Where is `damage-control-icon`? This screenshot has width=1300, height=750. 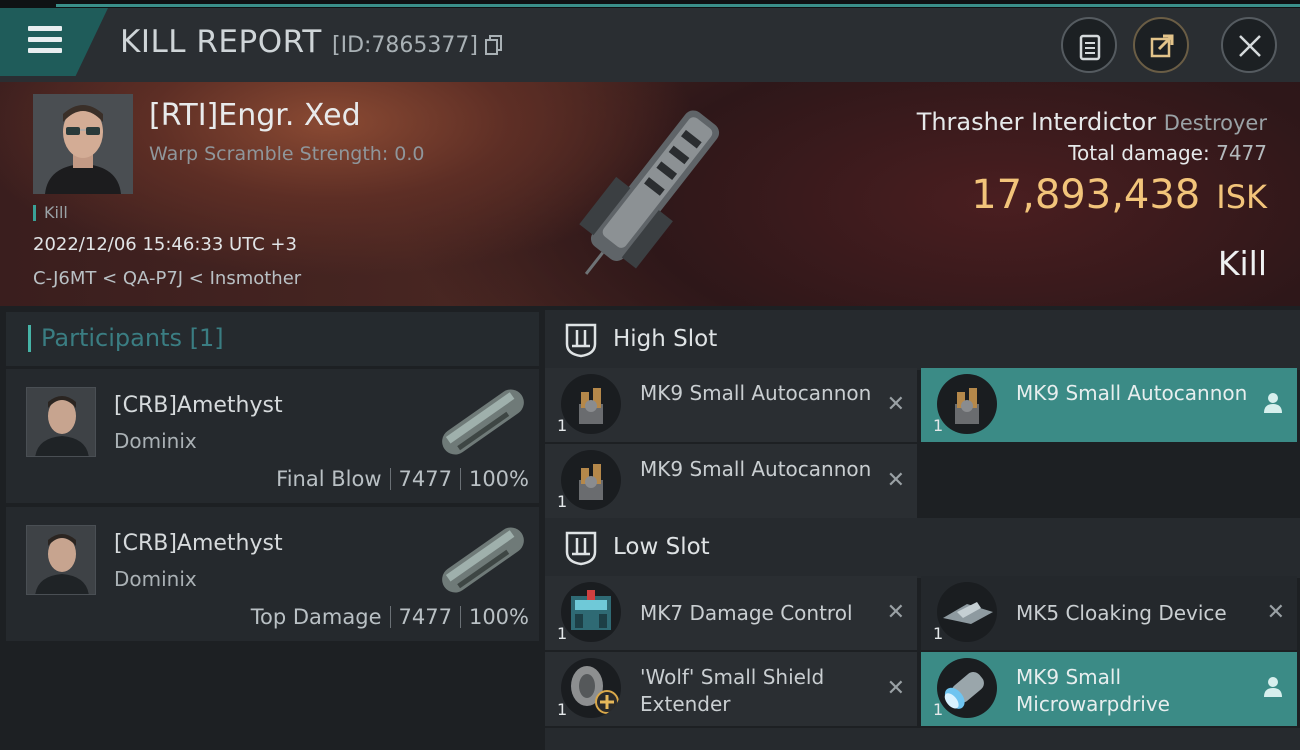
damage-control-icon is located at coordinates (591, 612).